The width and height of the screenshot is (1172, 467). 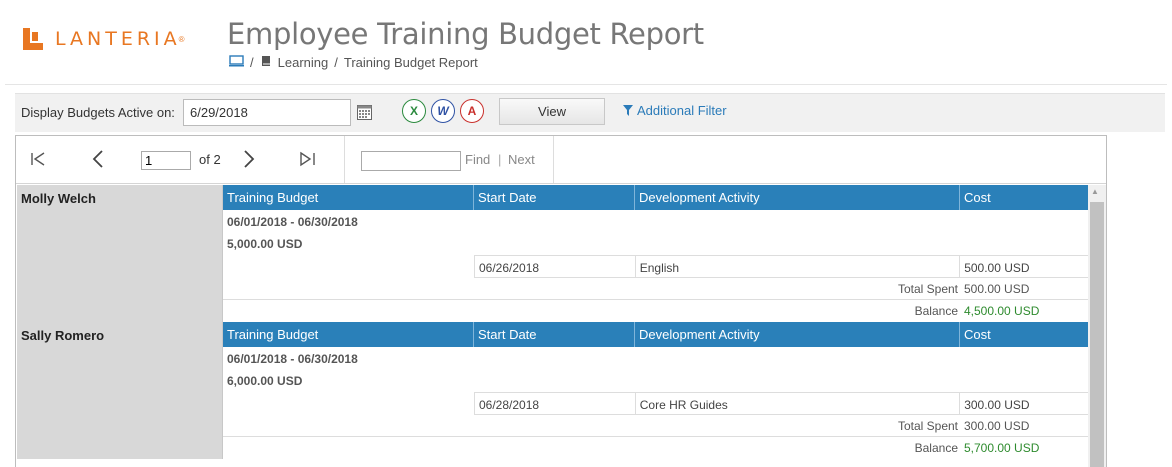 I want to click on activity-cost: 500.00 USD, so click(x=997, y=268).